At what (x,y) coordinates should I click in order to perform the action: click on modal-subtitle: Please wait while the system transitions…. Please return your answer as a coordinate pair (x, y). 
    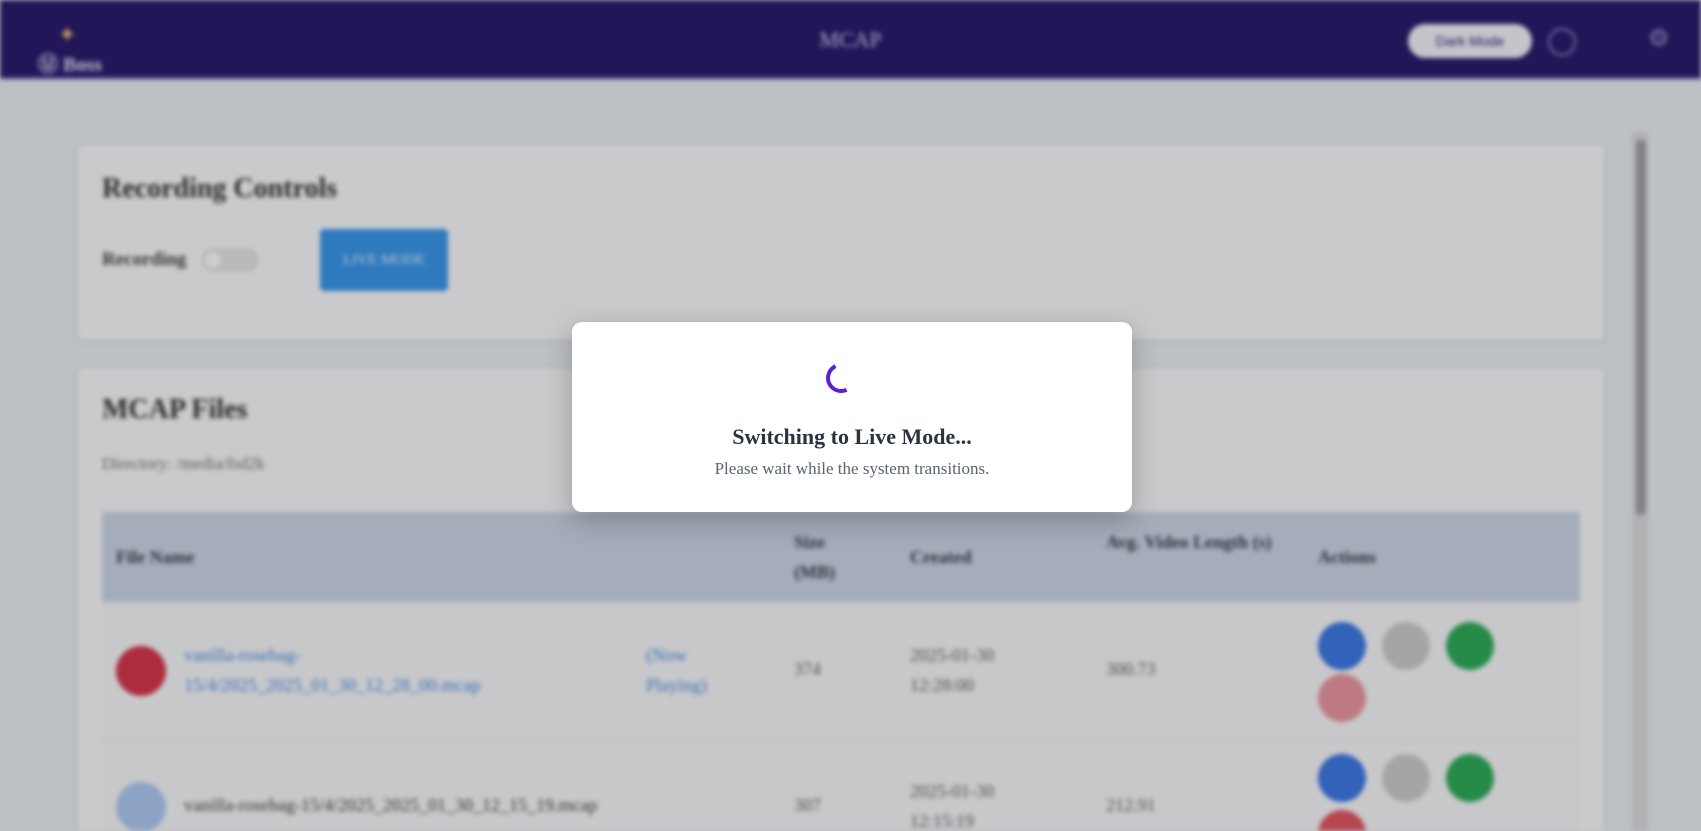
    Looking at the image, I should click on (852, 468).